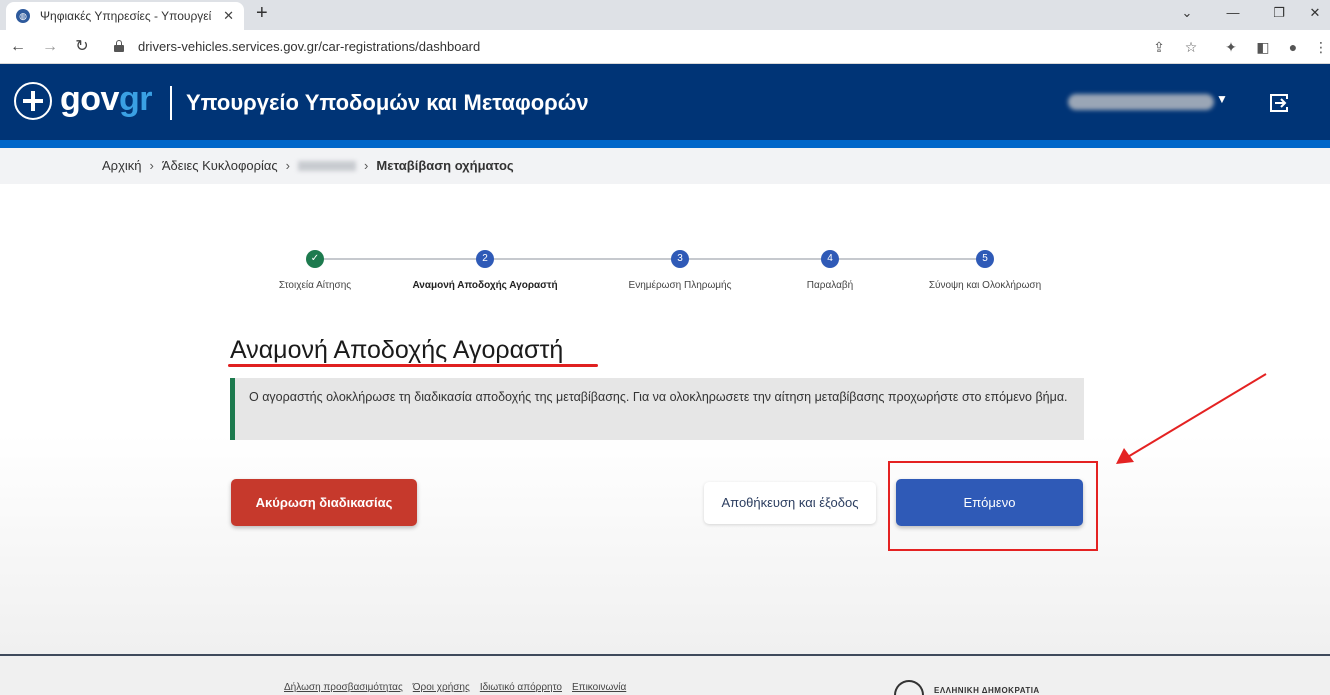 This screenshot has width=1330, height=695. I want to click on caret-down-icon: ▼, so click(1222, 99).